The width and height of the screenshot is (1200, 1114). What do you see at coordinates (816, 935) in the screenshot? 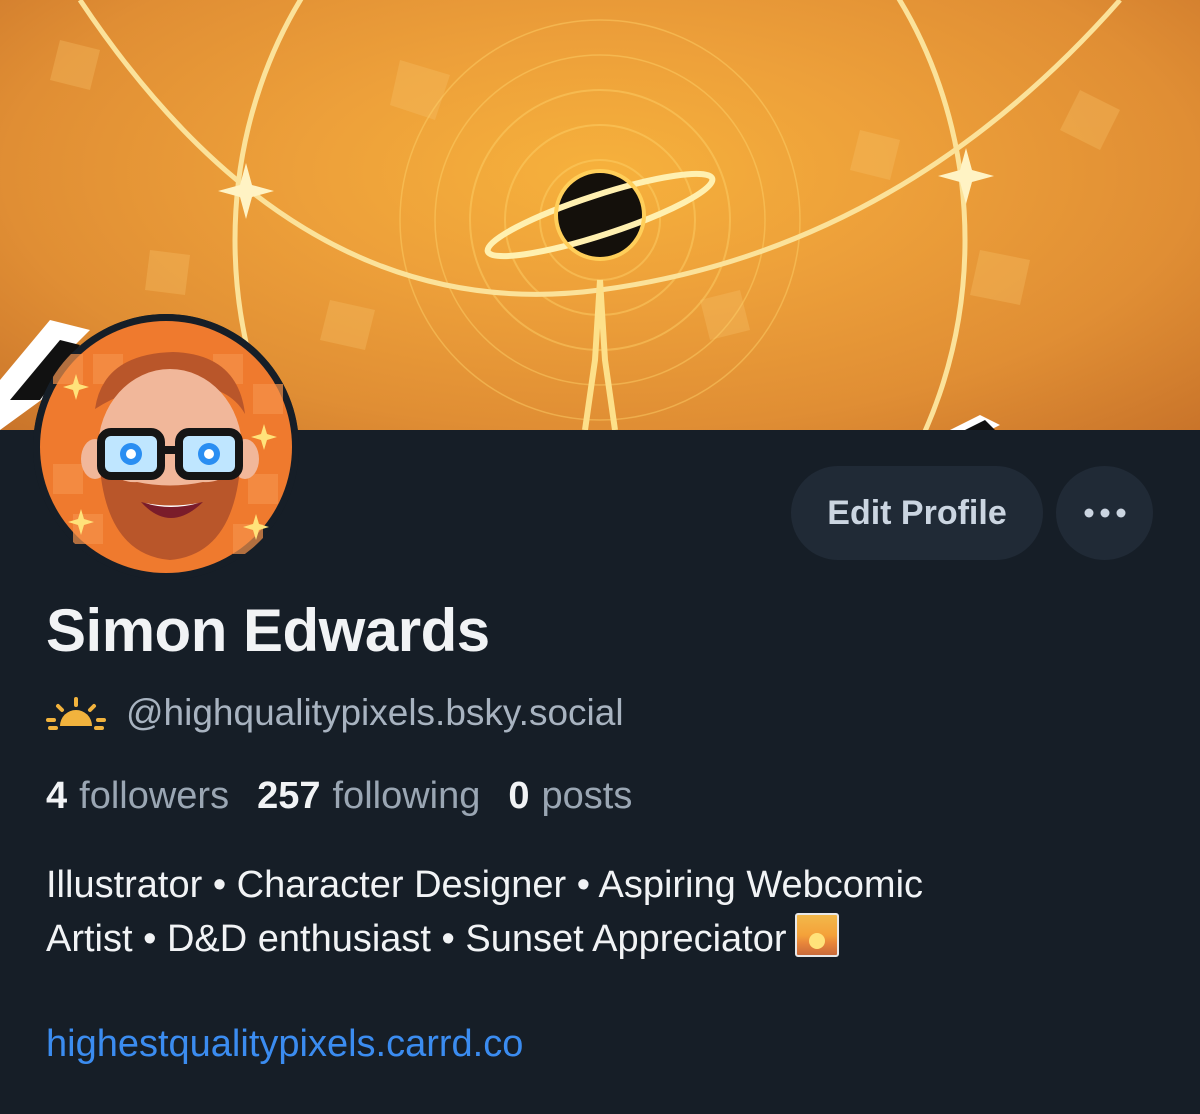
I see `sunset-emoji-icon` at bounding box center [816, 935].